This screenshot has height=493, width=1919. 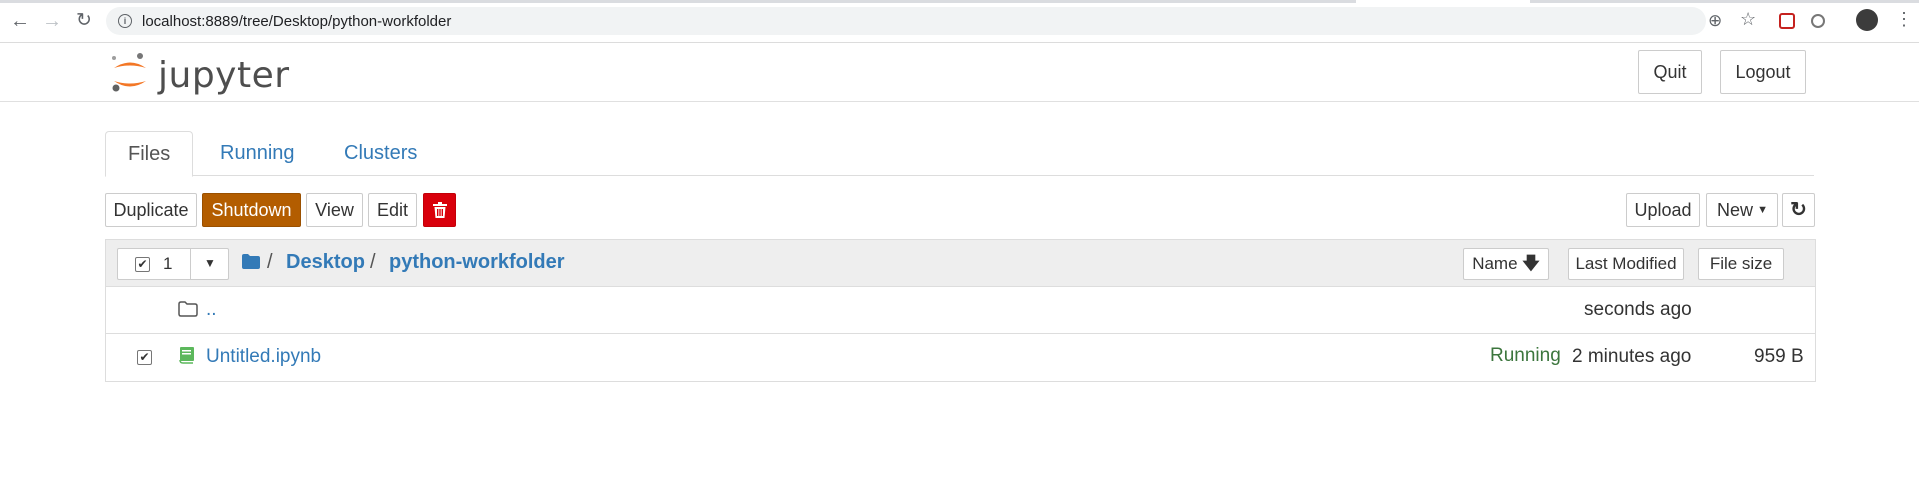 I want to click on view-button: View, so click(x=334, y=210).